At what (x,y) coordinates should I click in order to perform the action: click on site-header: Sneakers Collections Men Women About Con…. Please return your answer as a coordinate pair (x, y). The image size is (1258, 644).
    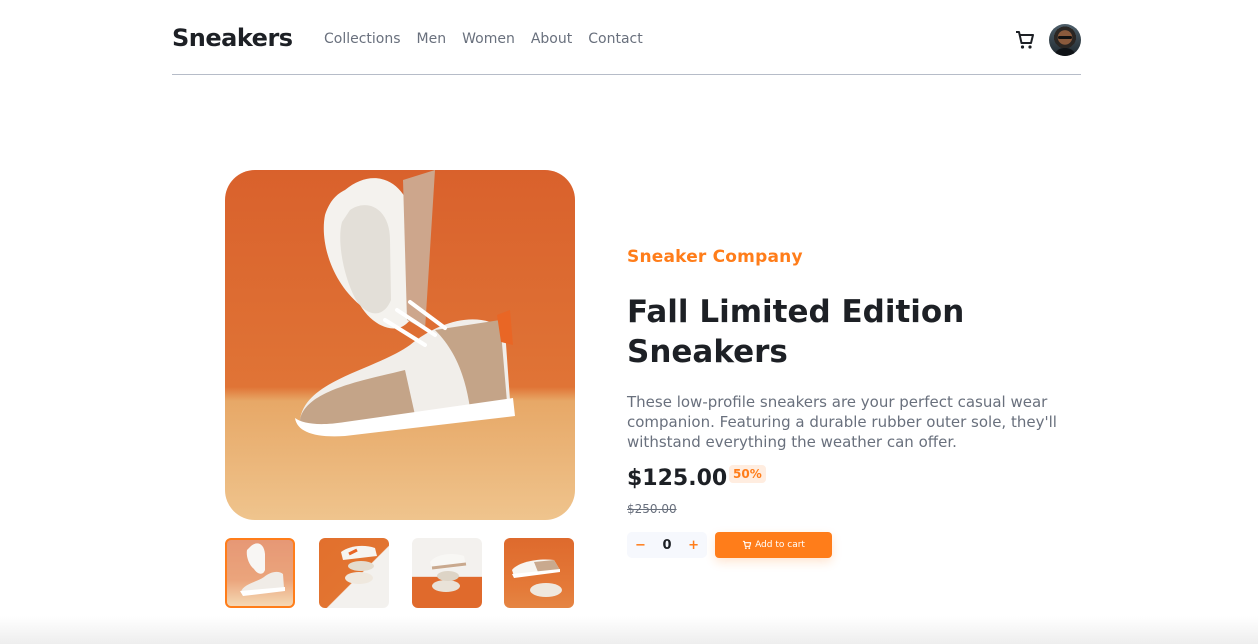
    Looking at the image, I should click on (626, 37).